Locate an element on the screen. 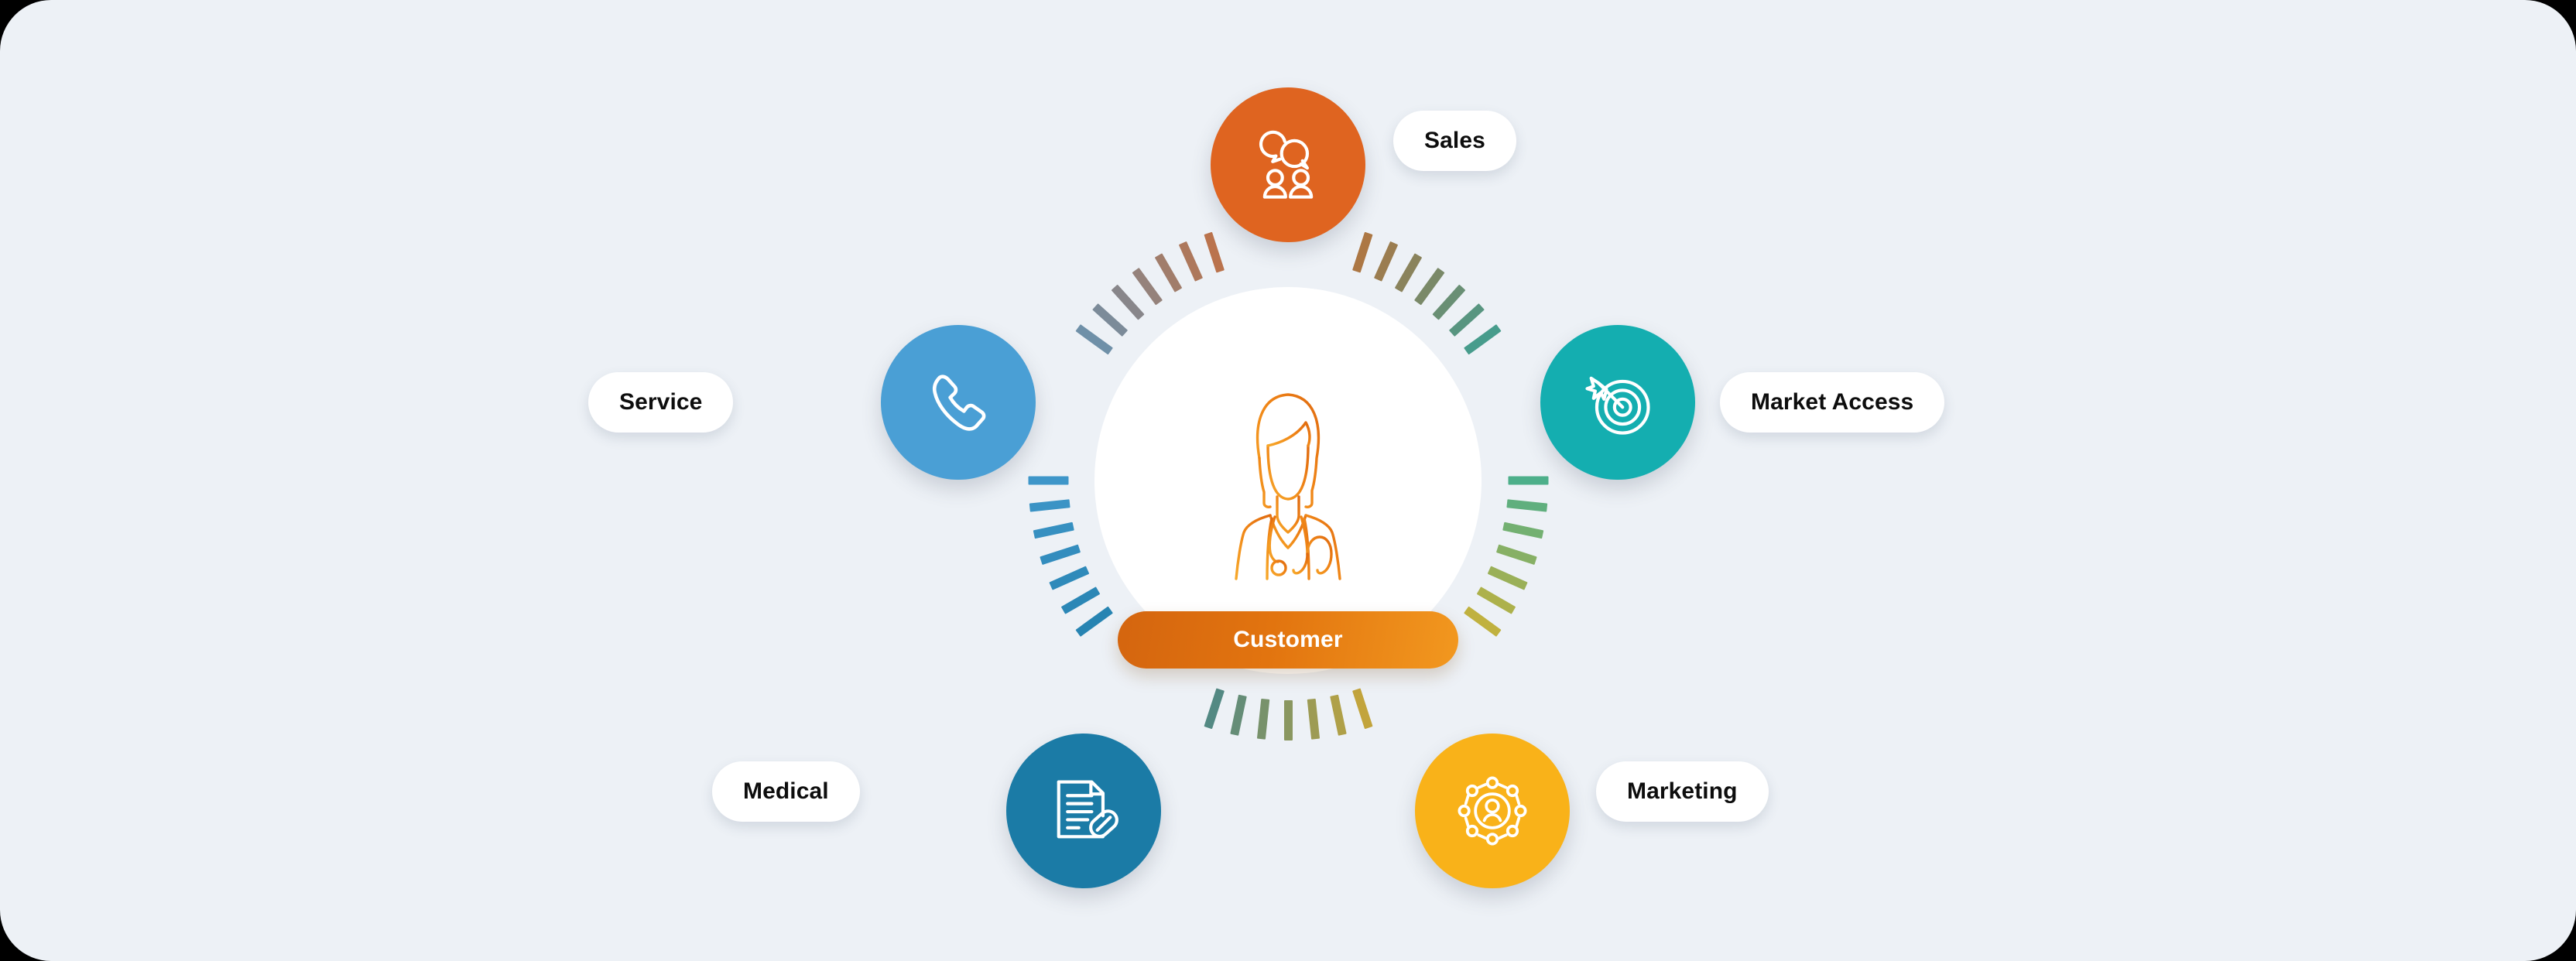 The height and width of the screenshot is (961, 2576). node-label-medical-text: Medical is located at coordinates (786, 791).